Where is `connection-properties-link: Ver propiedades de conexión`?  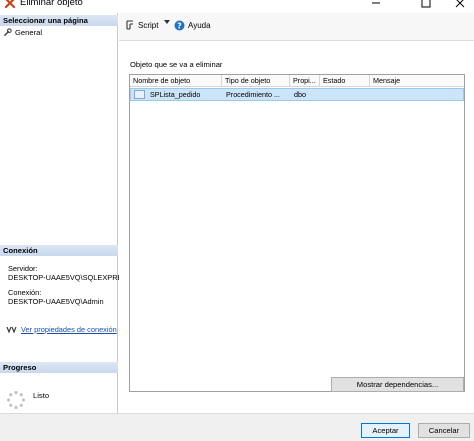 connection-properties-link: Ver propiedades de conexión is located at coordinates (61, 329).